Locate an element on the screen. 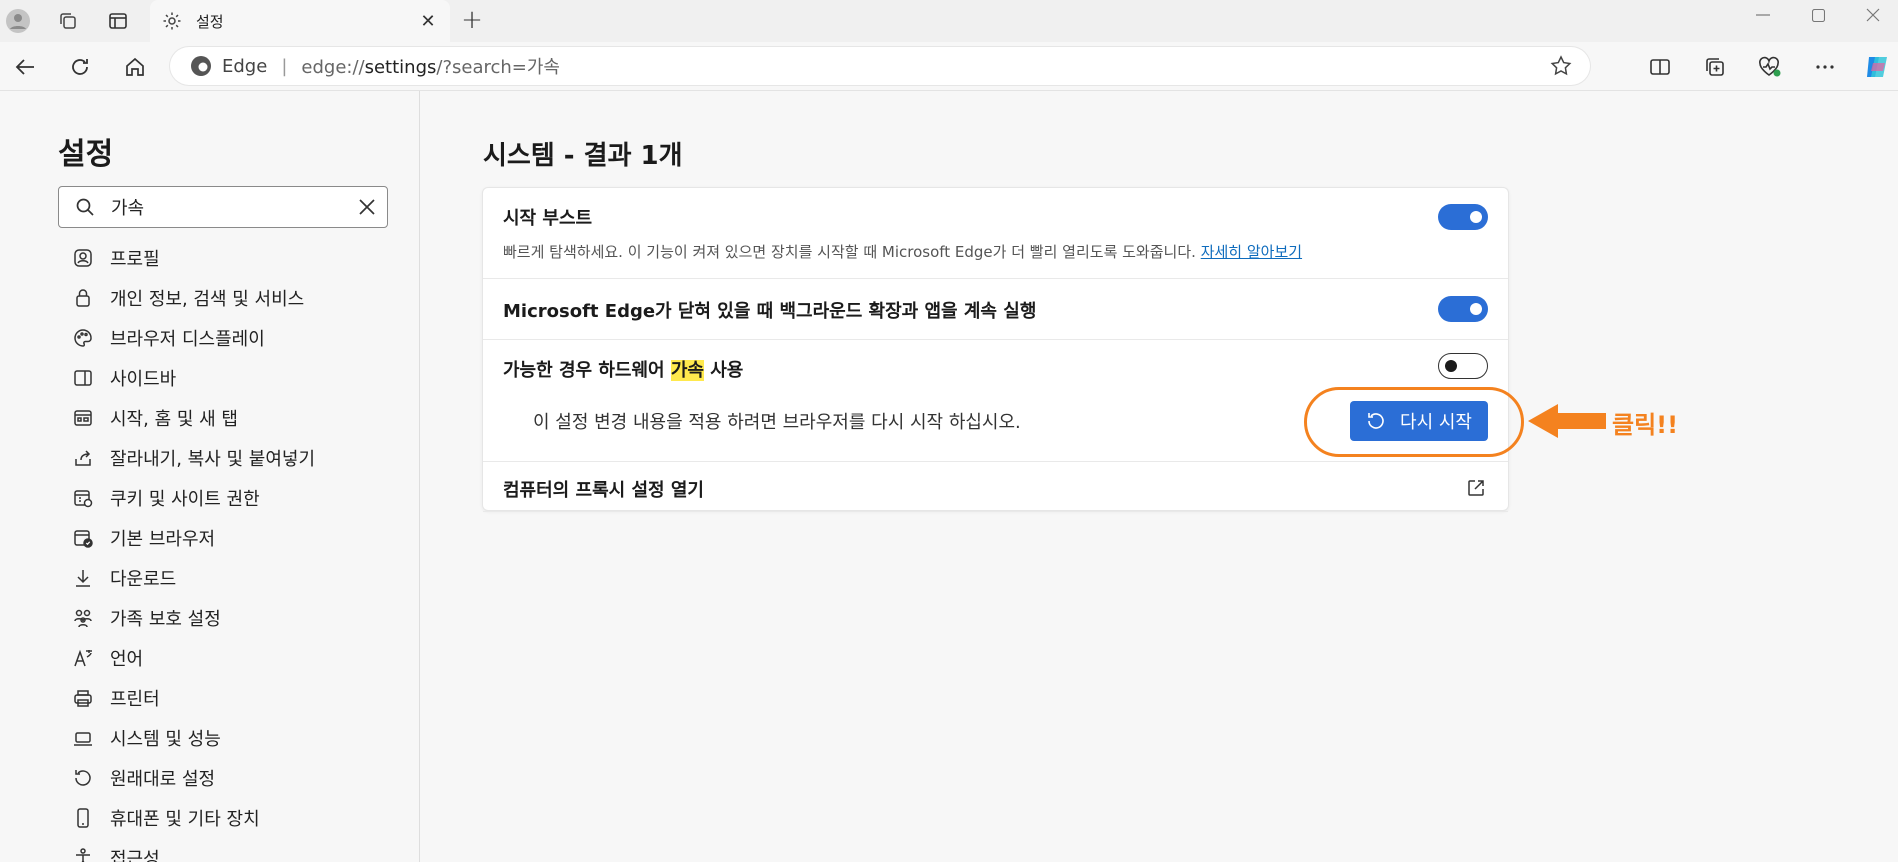 This screenshot has height=862, width=1898. profile-avatar-icon is located at coordinates (18, 21).